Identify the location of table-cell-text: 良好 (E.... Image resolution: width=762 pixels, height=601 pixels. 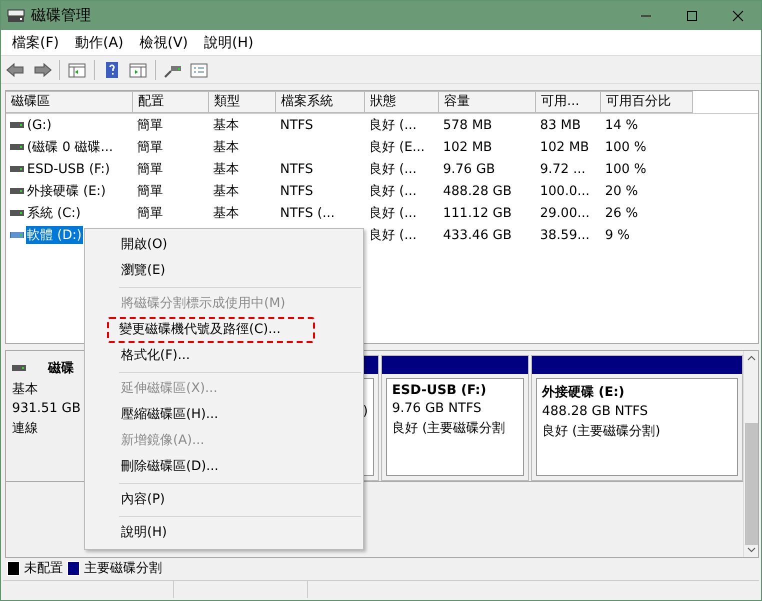
(397, 147).